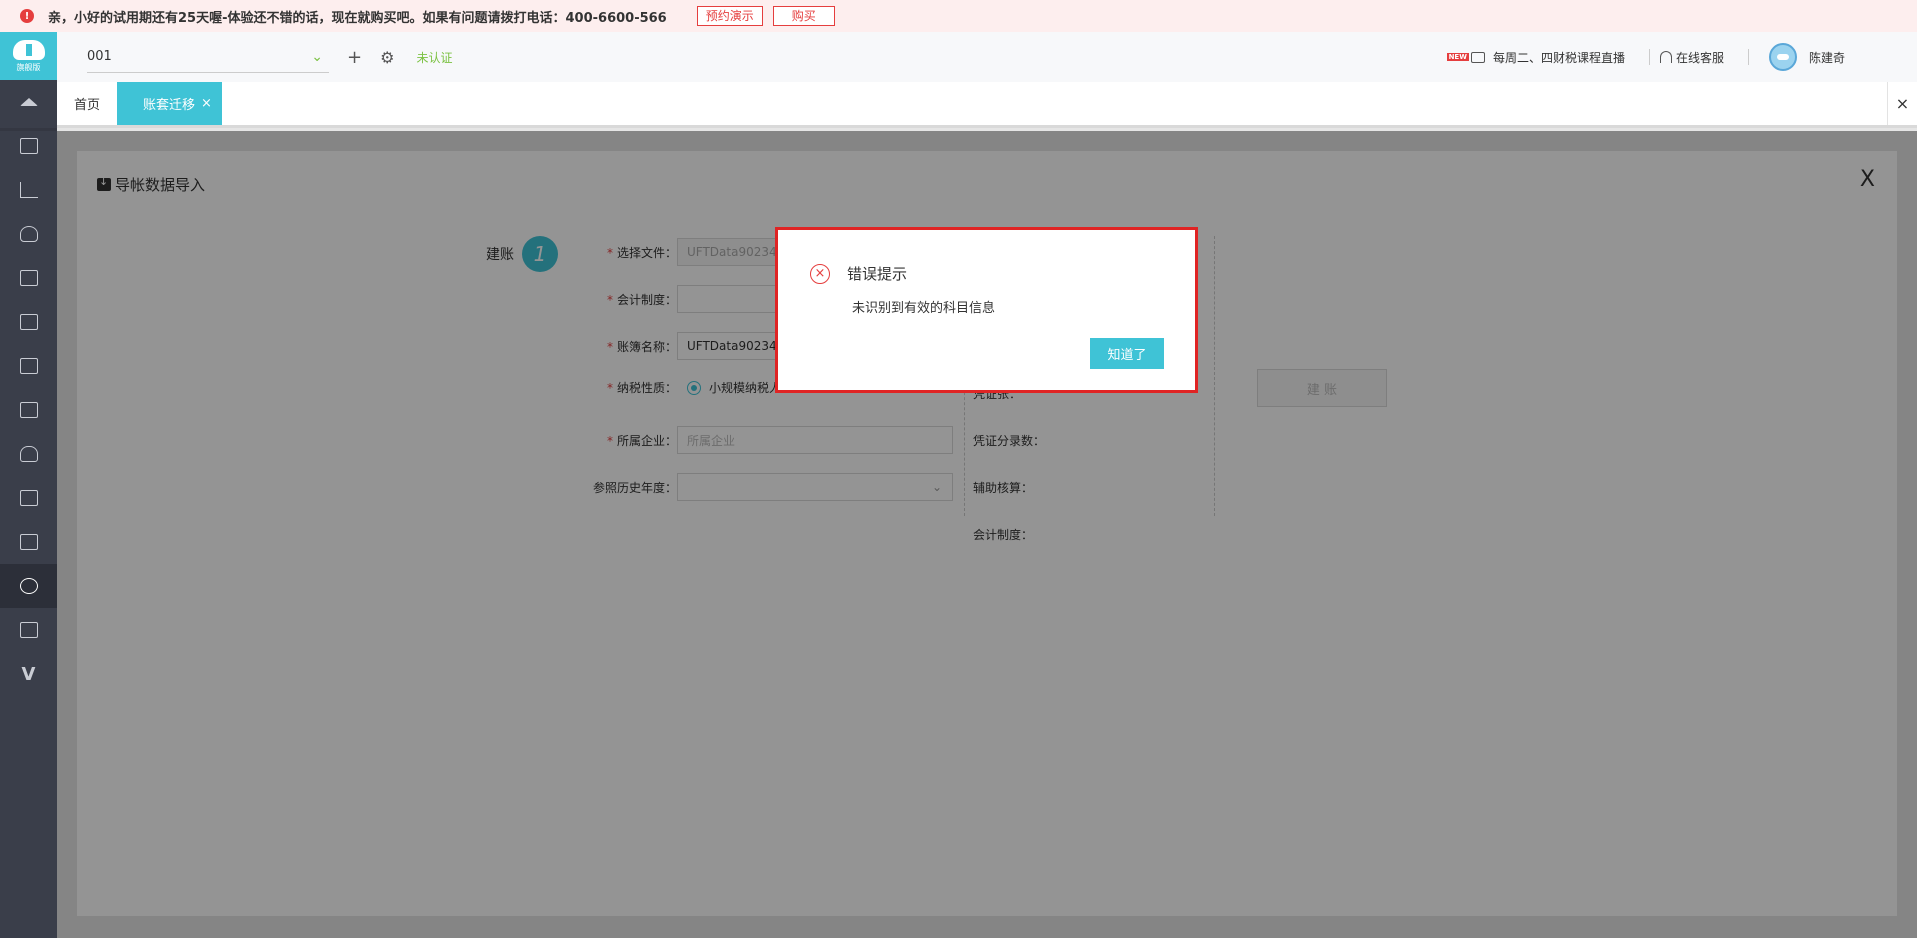  I want to click on gear-icon: ⚙, so click(387, 57).